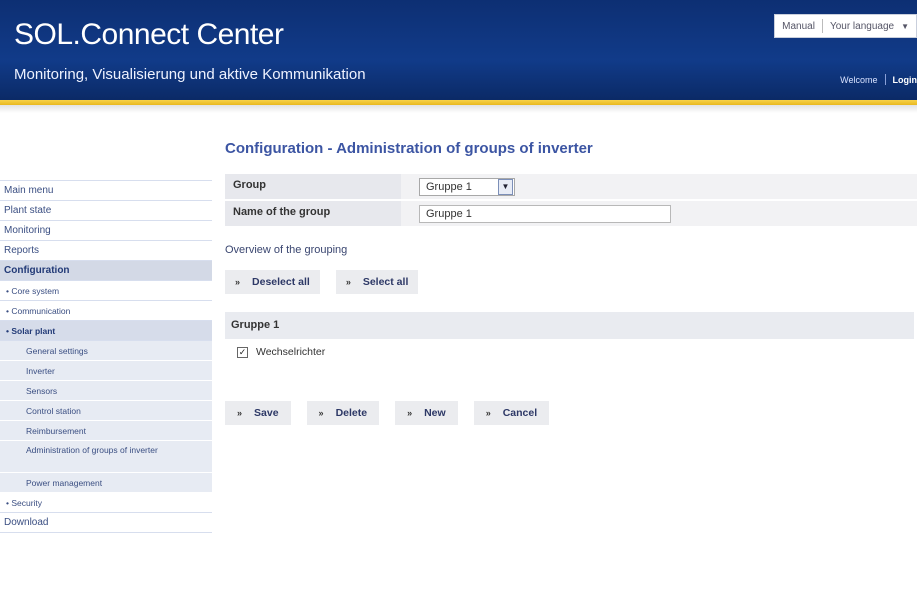 The image size is (917, 607). What do you see at coordinates (313, 186) in the screenshot?
I see `group-label: Group` at bounding box center [313, 186].